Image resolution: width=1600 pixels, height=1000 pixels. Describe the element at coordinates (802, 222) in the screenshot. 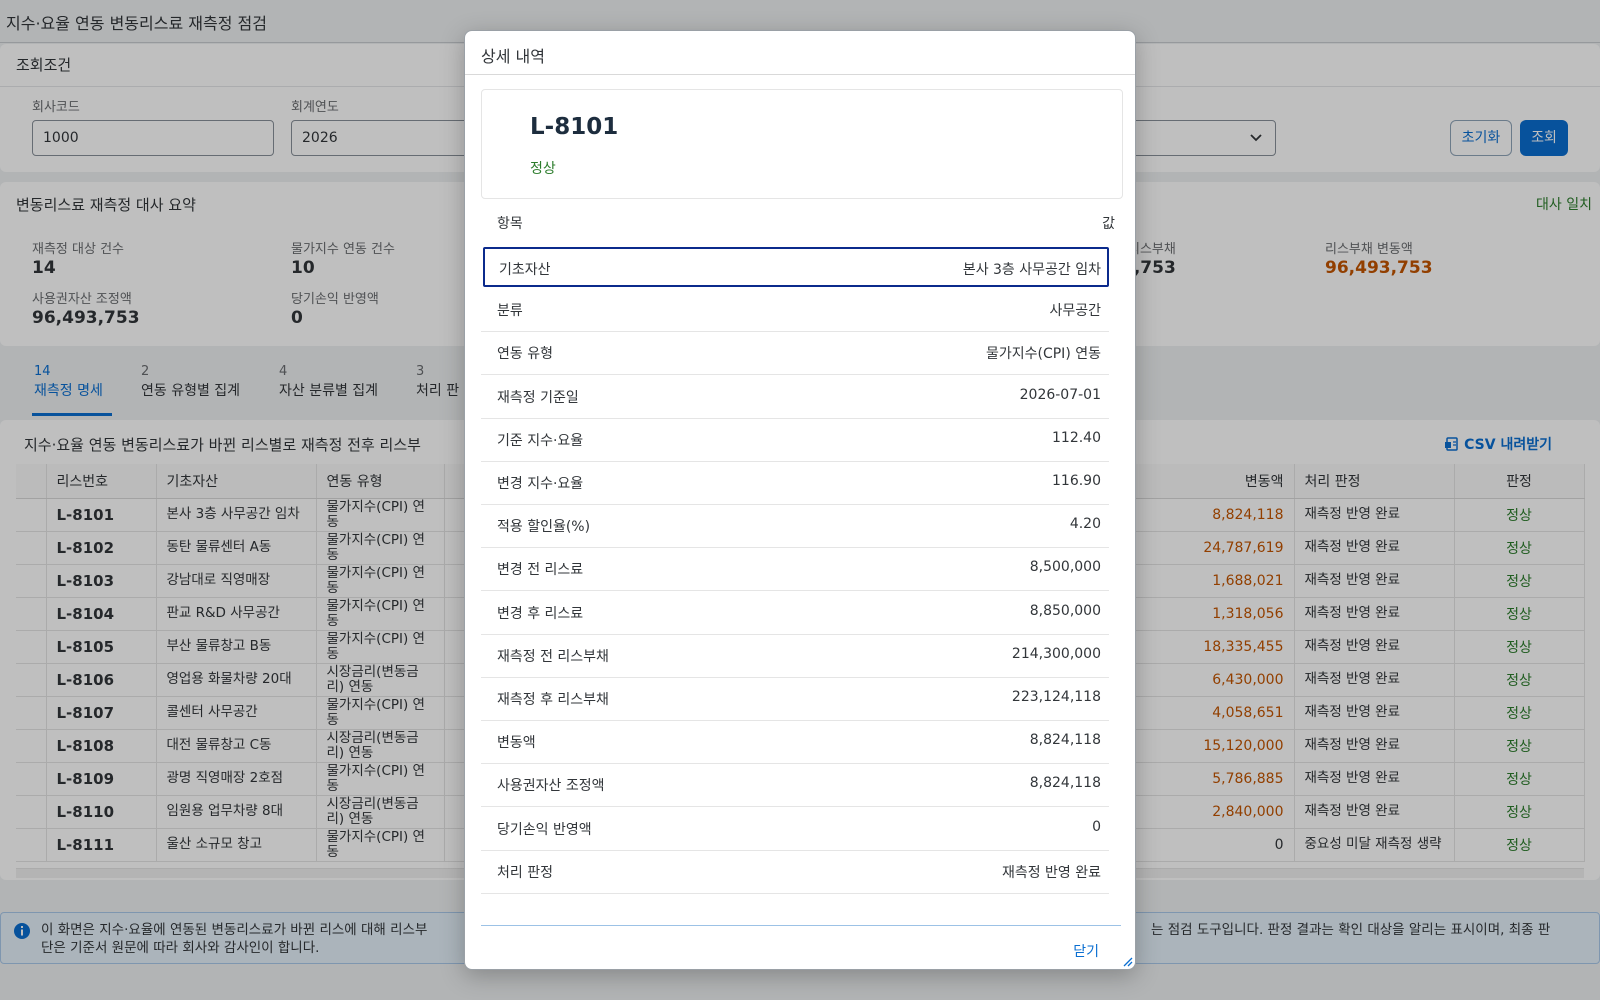

I see `dialog-kv-header: 항목 값` at that location.